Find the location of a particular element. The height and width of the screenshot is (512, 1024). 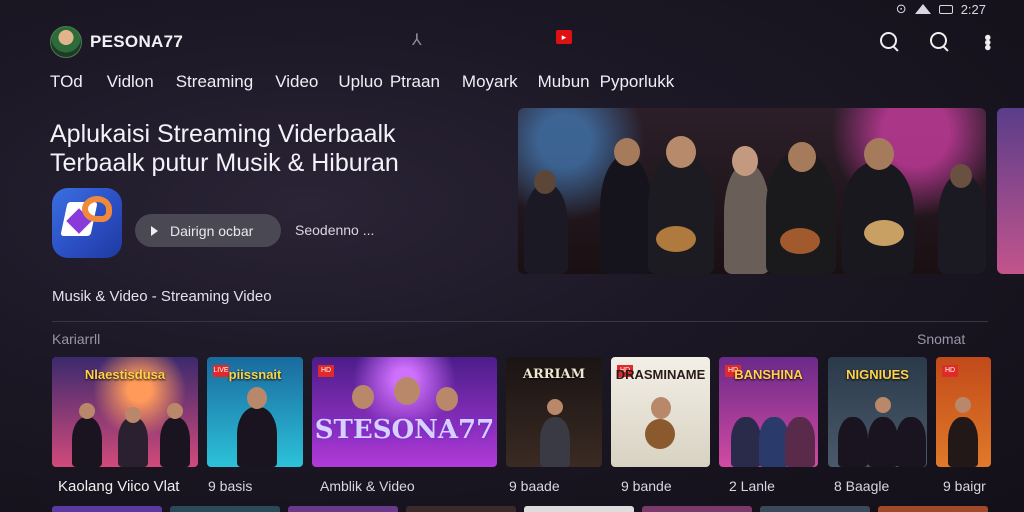

card-title: piissnait is located at coordinates (255, 374).